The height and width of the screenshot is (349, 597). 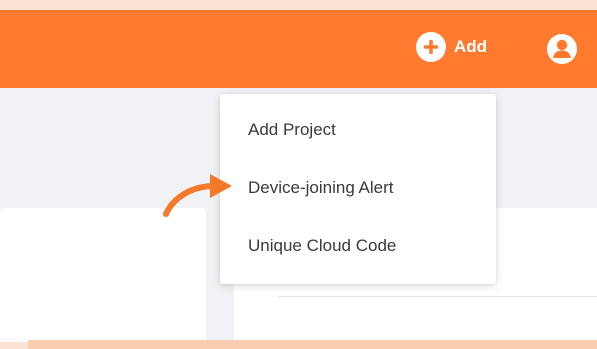 What do you see at coordinates (197, 195) in the screenshot?
I see `curved-arrow-icon` at bounding box center [197, 195].